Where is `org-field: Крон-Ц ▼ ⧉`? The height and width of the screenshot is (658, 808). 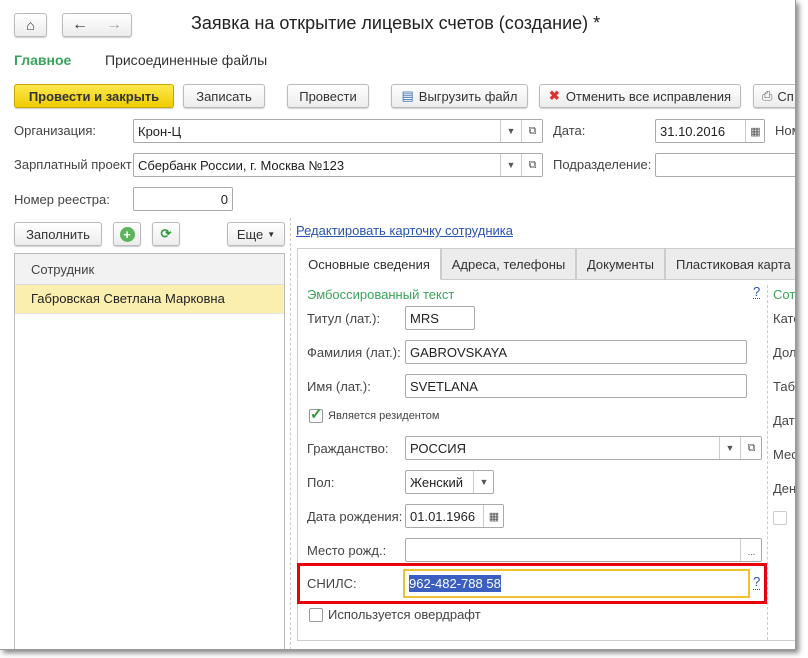
org-field: Крон-Ц ▼ ⧉ is located at coordinates (338, 131).